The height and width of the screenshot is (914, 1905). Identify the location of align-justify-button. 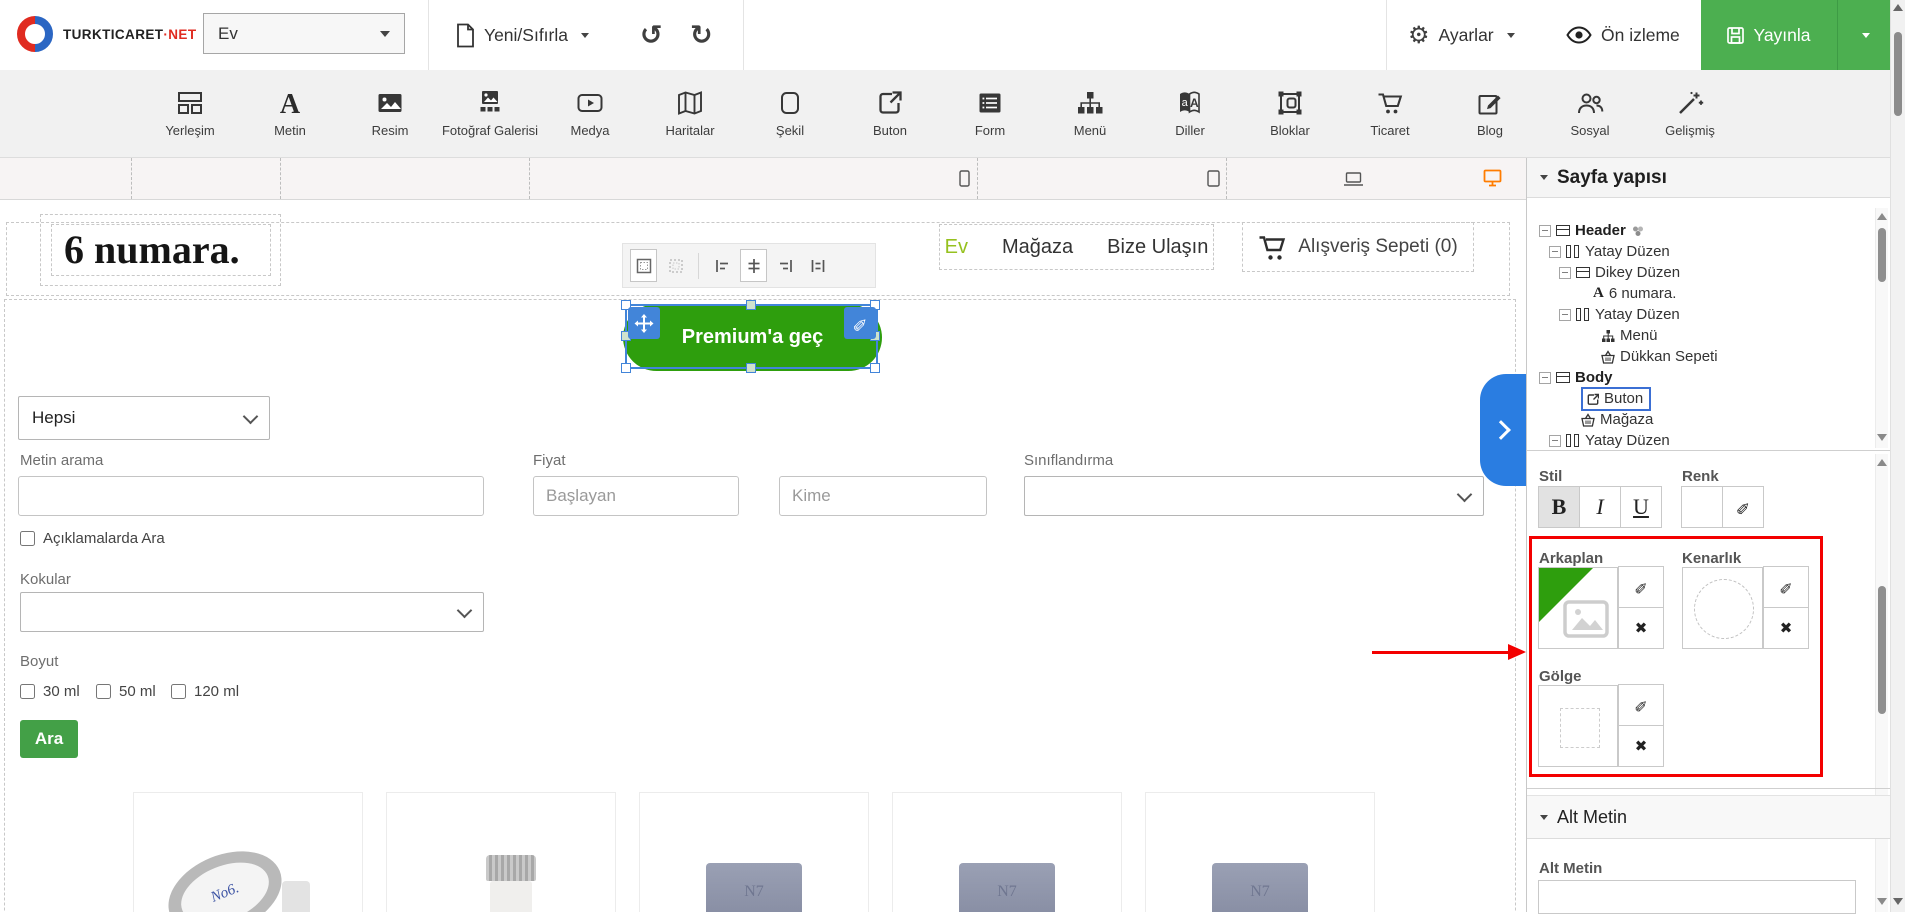
(817, 265).